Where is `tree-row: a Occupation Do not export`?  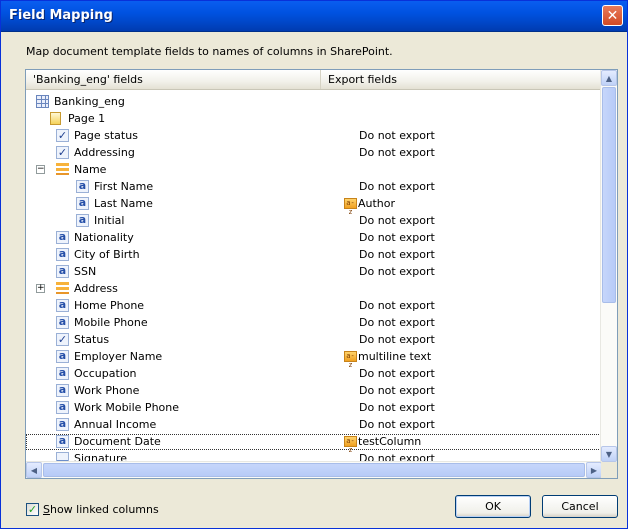 tree-row: a Occupation Do not export is located at coordinates (313, 374).